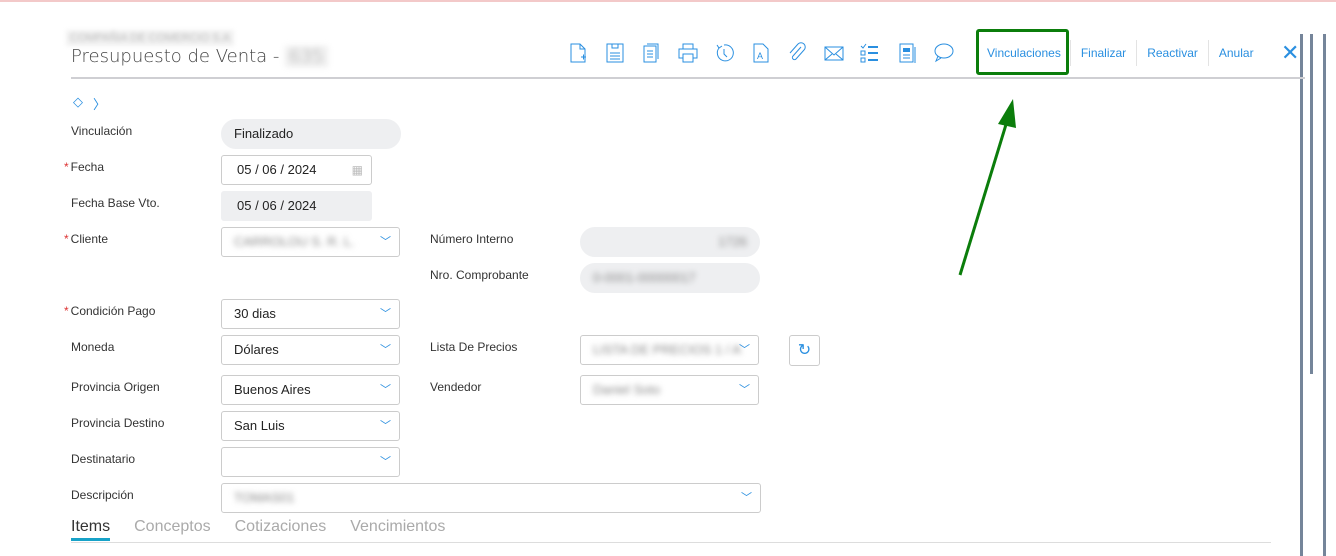 This screenshot has width=1336, height=556. I want to click on vinculacion-field: Finalizado, so click(311, 134).